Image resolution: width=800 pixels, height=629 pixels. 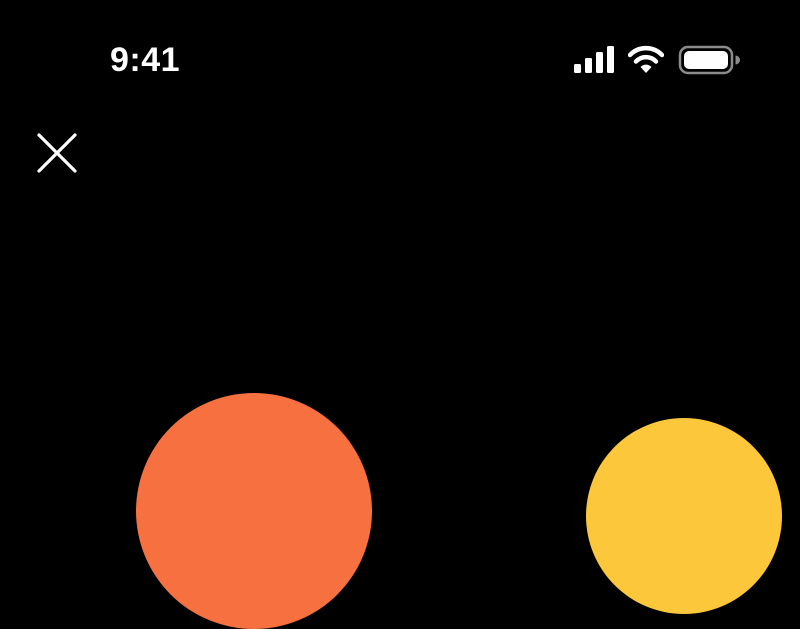 I want to click on battery-icon, so click(x=709, y=60).